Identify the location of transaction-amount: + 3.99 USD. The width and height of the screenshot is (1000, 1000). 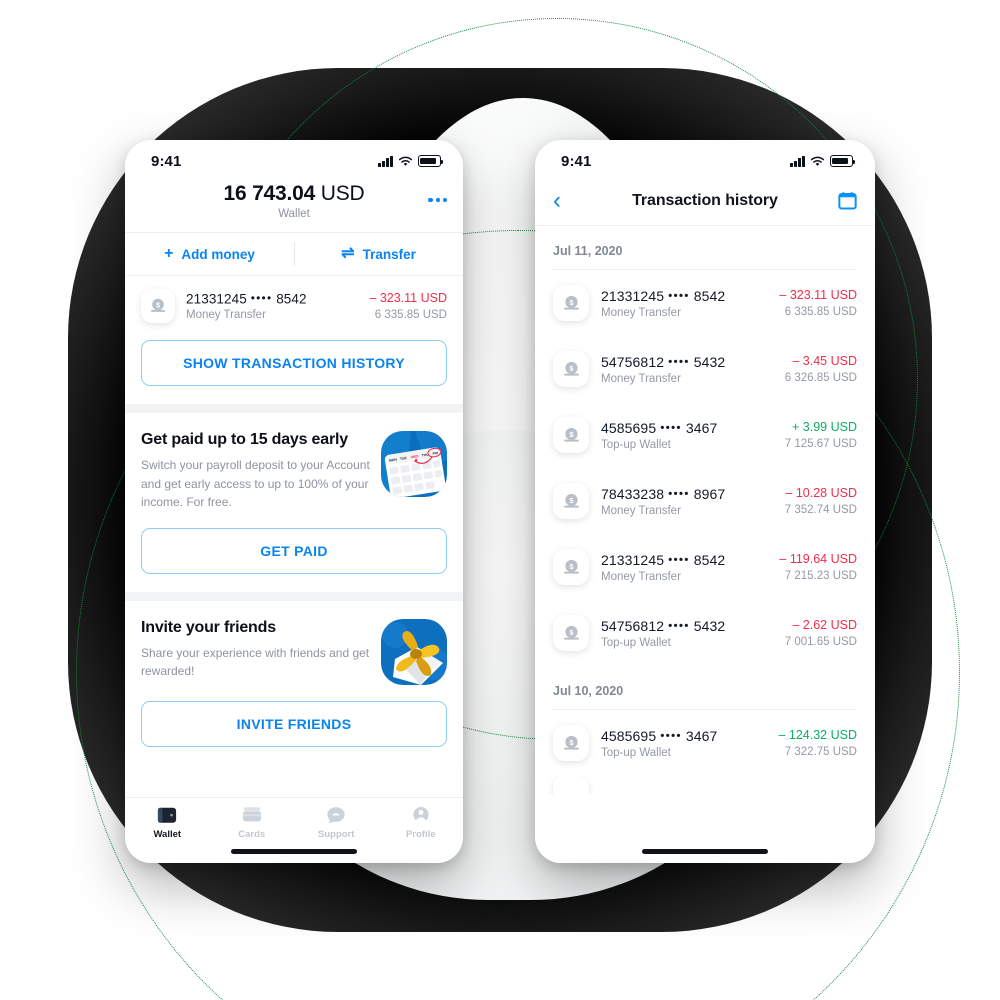
(824, 427).